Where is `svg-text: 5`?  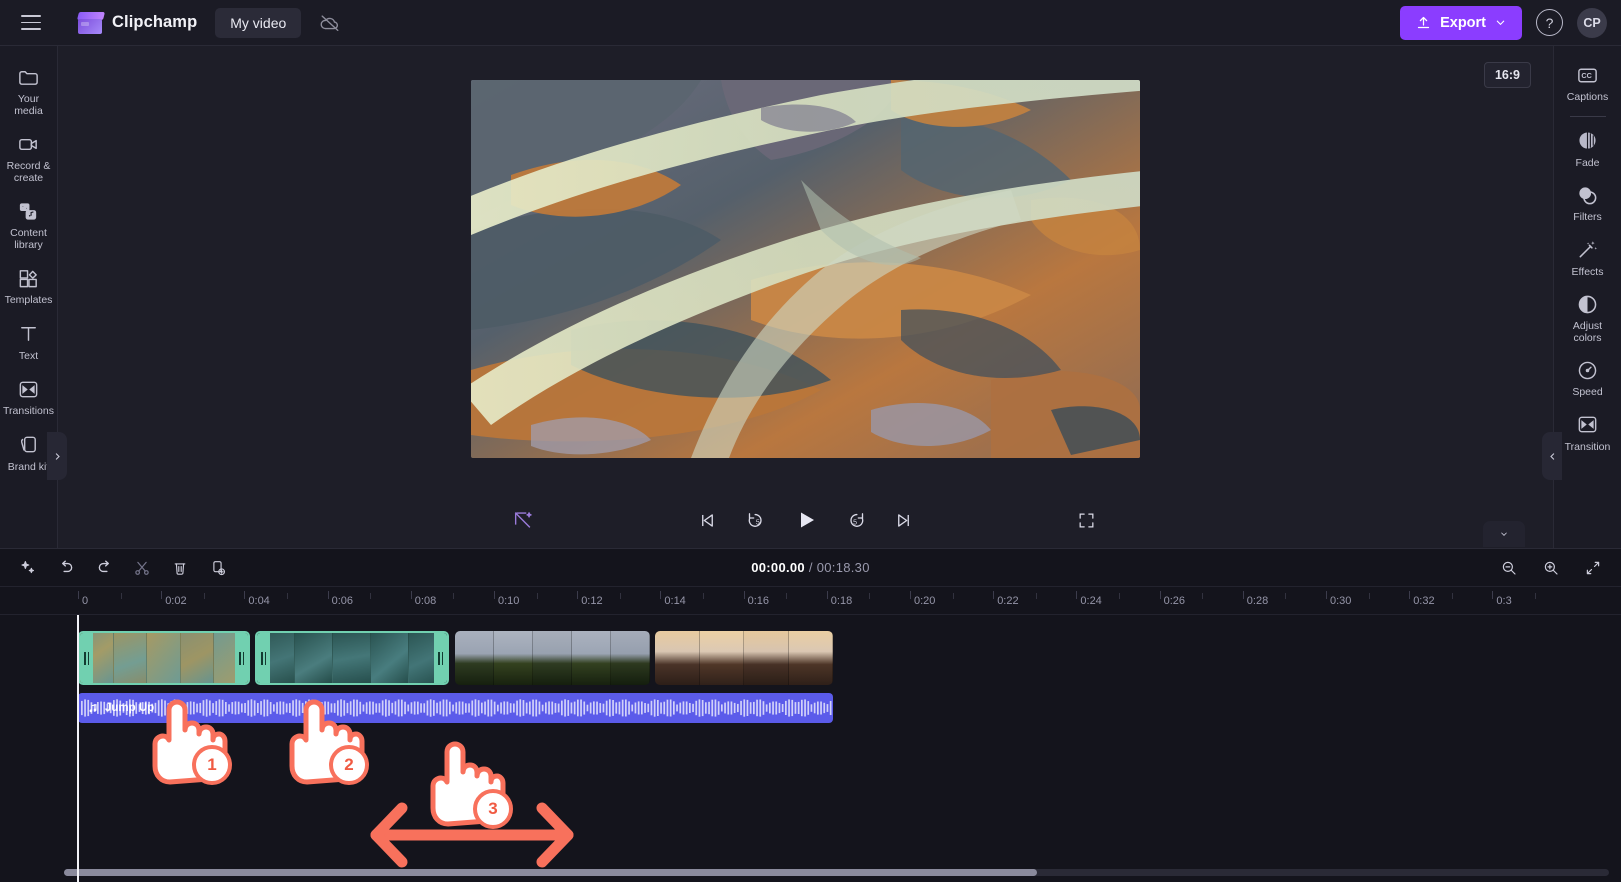
svg-text: 5 is located at coordinates (855, 523).